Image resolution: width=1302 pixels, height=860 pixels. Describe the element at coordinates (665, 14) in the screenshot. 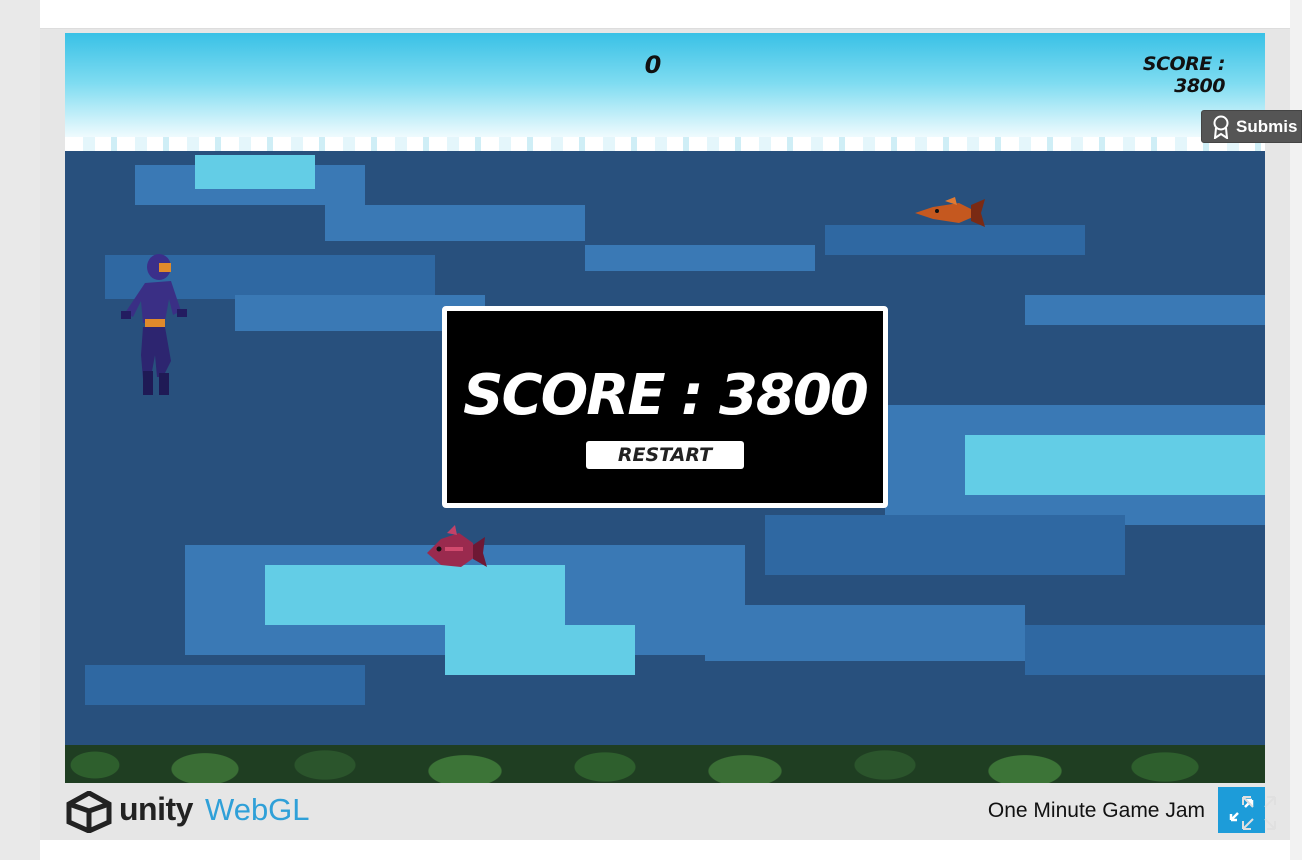

I see `page-top-strip` at that location.